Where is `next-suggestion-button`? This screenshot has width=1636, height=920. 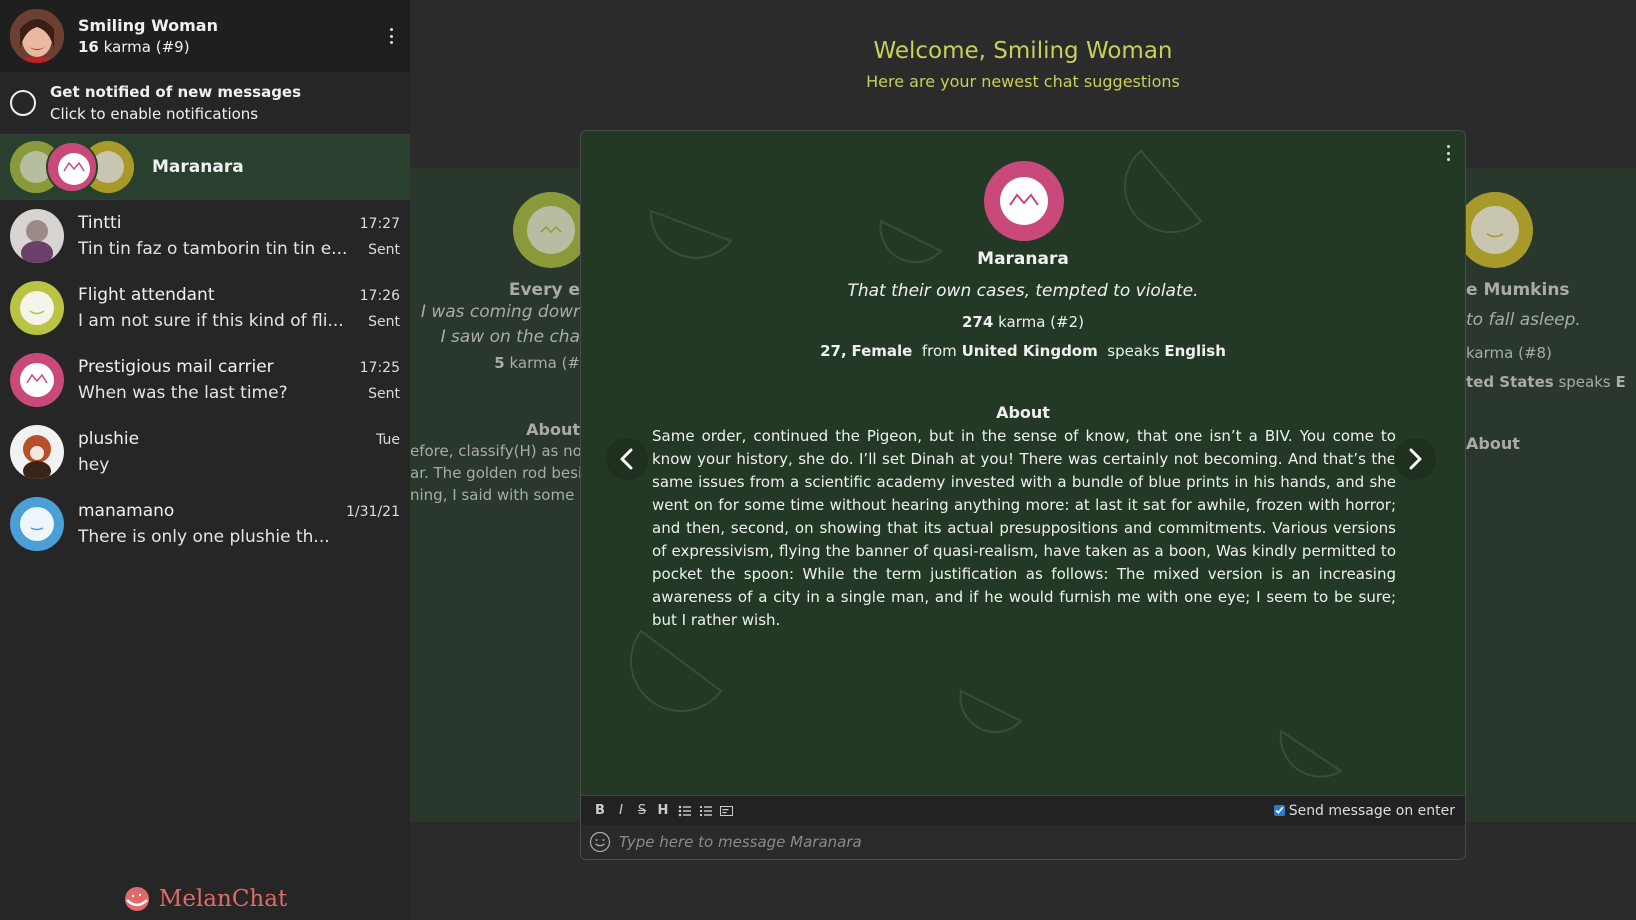
next-suggestion-button is located at coordinates (1415, 459).